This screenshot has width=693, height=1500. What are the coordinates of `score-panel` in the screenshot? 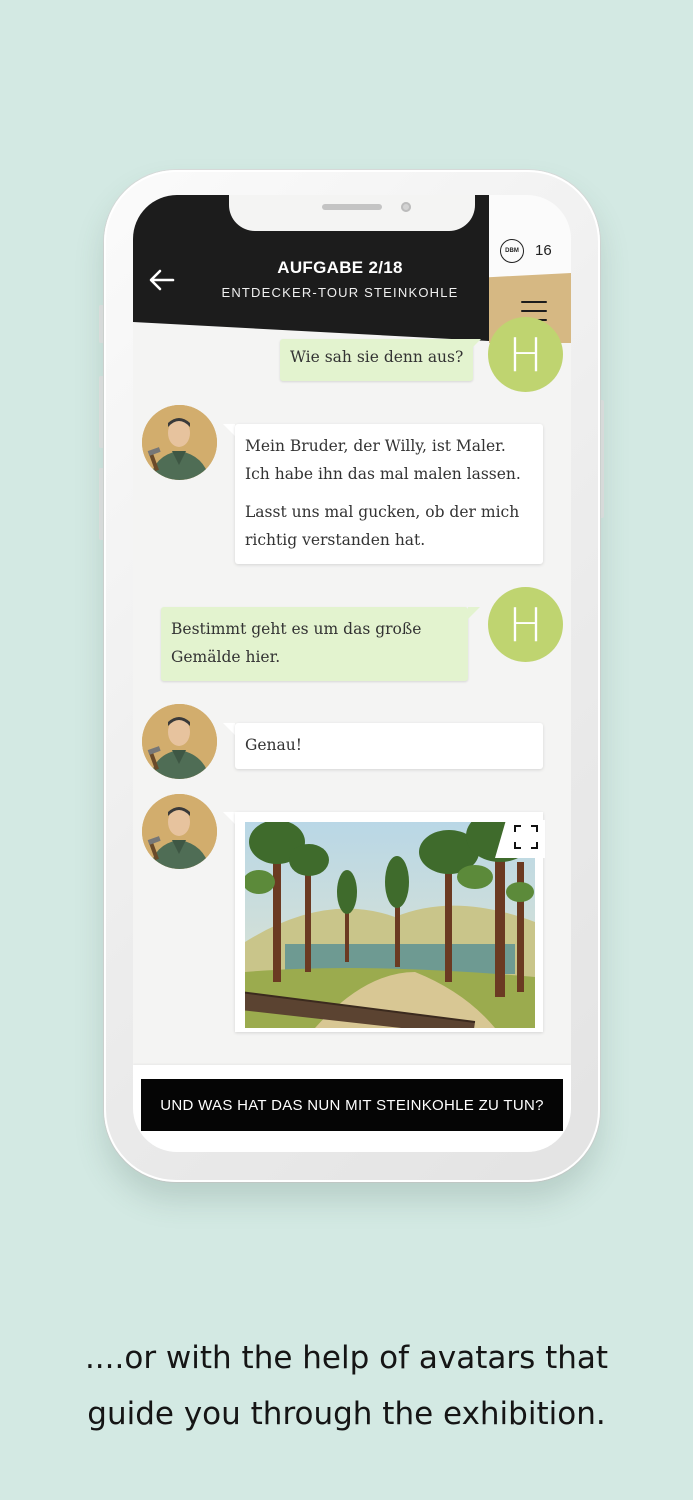 It's located at (530, 236).